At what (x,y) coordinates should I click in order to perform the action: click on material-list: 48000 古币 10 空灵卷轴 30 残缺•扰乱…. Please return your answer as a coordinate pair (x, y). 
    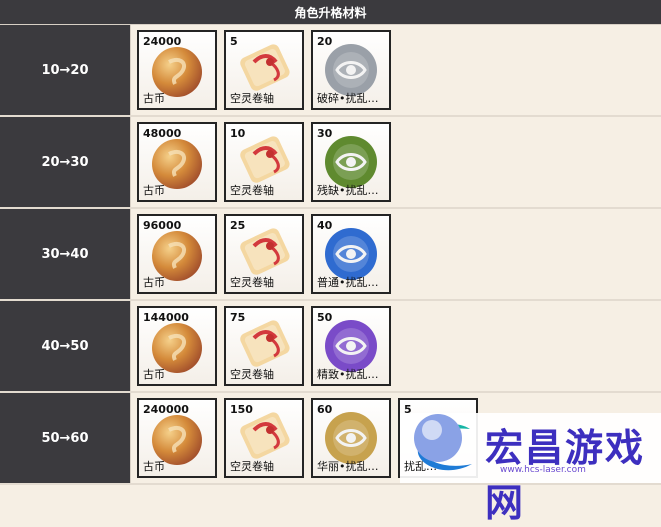
    Looking at the image, I should click on (396, 162).